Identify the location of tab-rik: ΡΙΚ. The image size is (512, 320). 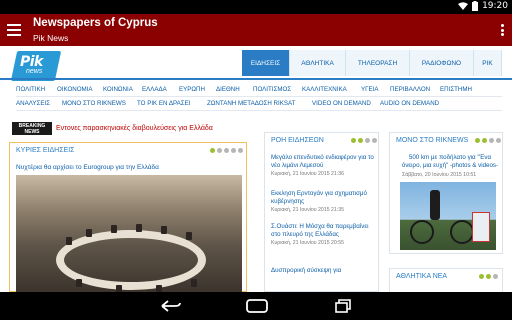
(488, 63).